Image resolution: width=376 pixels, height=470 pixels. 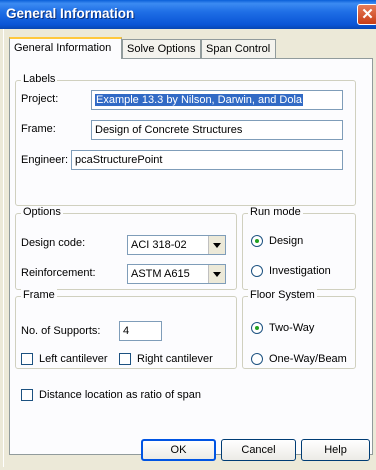 What do you see at coordinates (58, 273) in the screenshot?
I see `reinforcement-label: Reinforcement:` at bounding box center [58, 273].